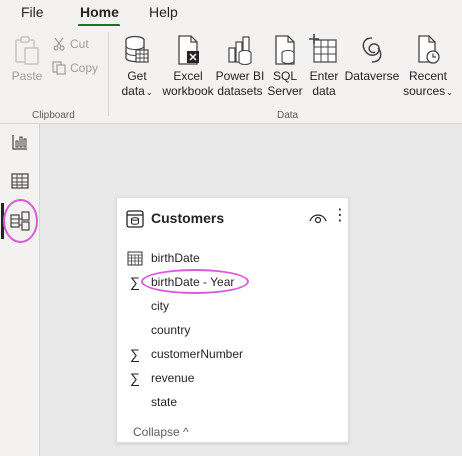 This screenshot has width=462, height=456. I want to click on ribbon-separator, so click(108, 74).